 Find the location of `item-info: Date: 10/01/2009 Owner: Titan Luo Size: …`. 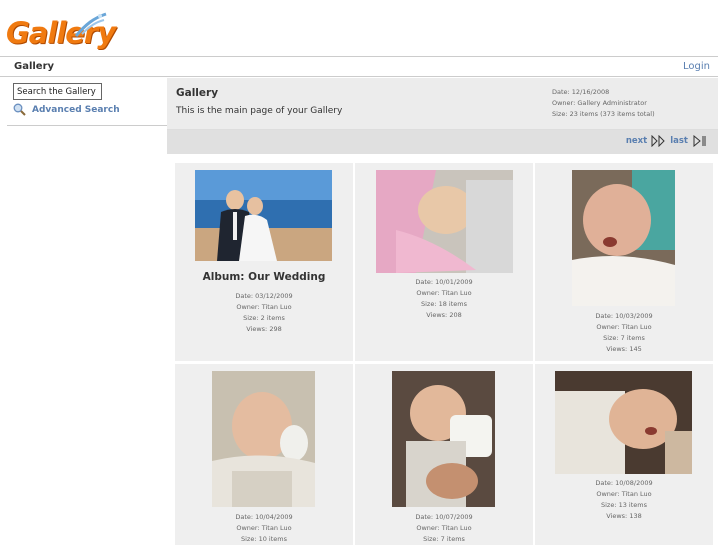

item-info: Date: 10/01/2009 Owner: Titan Luo Size: … is located at coordinates (444, 299).